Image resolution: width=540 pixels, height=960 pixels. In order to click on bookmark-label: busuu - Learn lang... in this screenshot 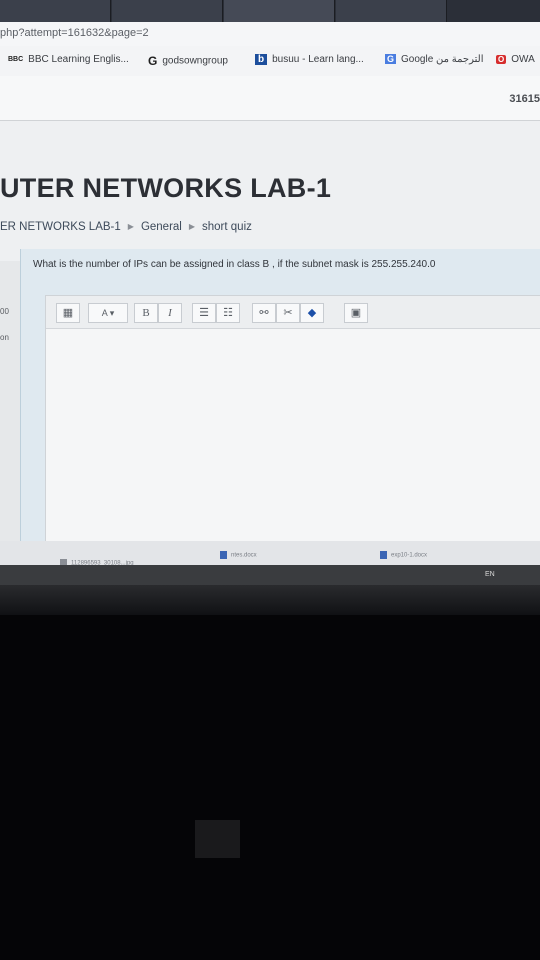, I will do `click(318, 60)`.